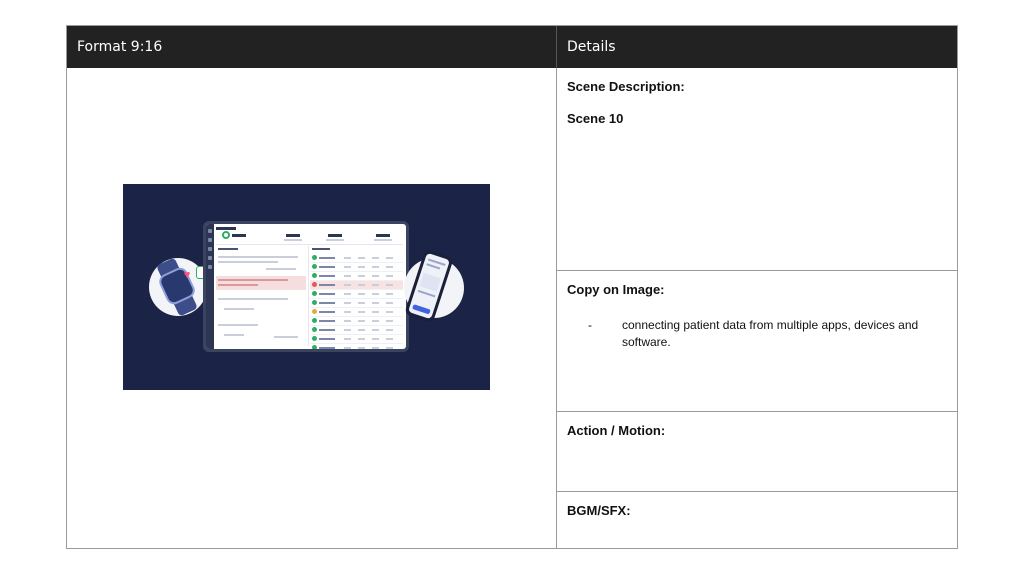 The image size is (1024, 574). I want to click on dashboard-screen, so click(306, 286).